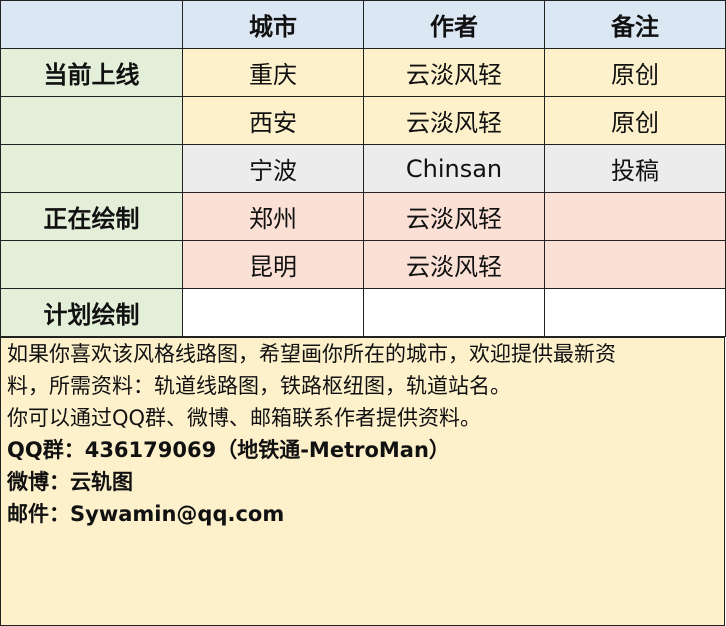  Describe the element at coordinates (273, 24) in the screenshot. I see `header-city: 城市` at that location.